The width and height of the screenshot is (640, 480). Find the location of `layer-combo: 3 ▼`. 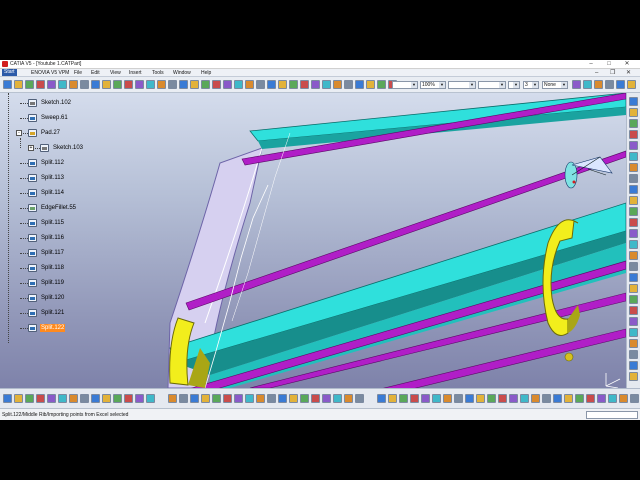

layer-combo: 3 ▼ is located at coordinates (531, 85).